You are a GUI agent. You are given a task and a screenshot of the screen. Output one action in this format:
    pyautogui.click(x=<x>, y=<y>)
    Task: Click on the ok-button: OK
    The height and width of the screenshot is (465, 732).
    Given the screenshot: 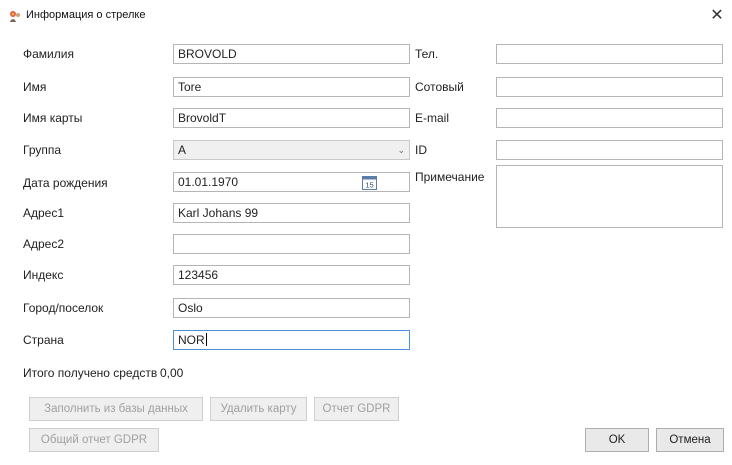 What is the action you would take?
    pyautogui.click(x=617, y=440)
    